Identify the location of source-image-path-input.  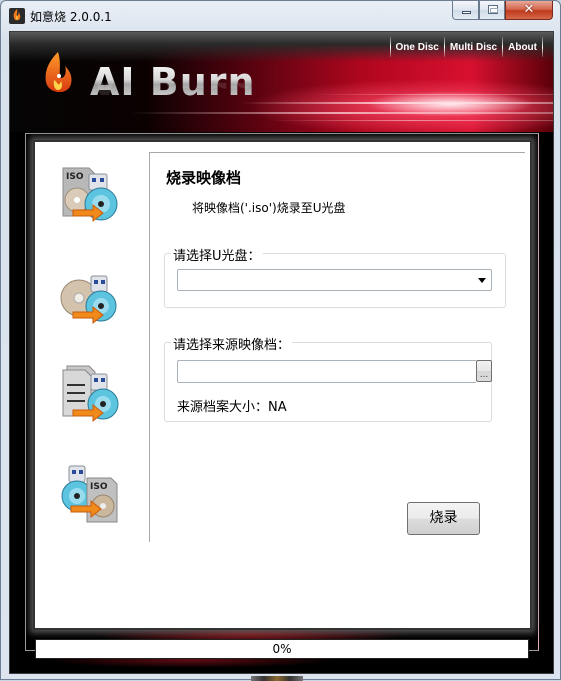
(326, 371).